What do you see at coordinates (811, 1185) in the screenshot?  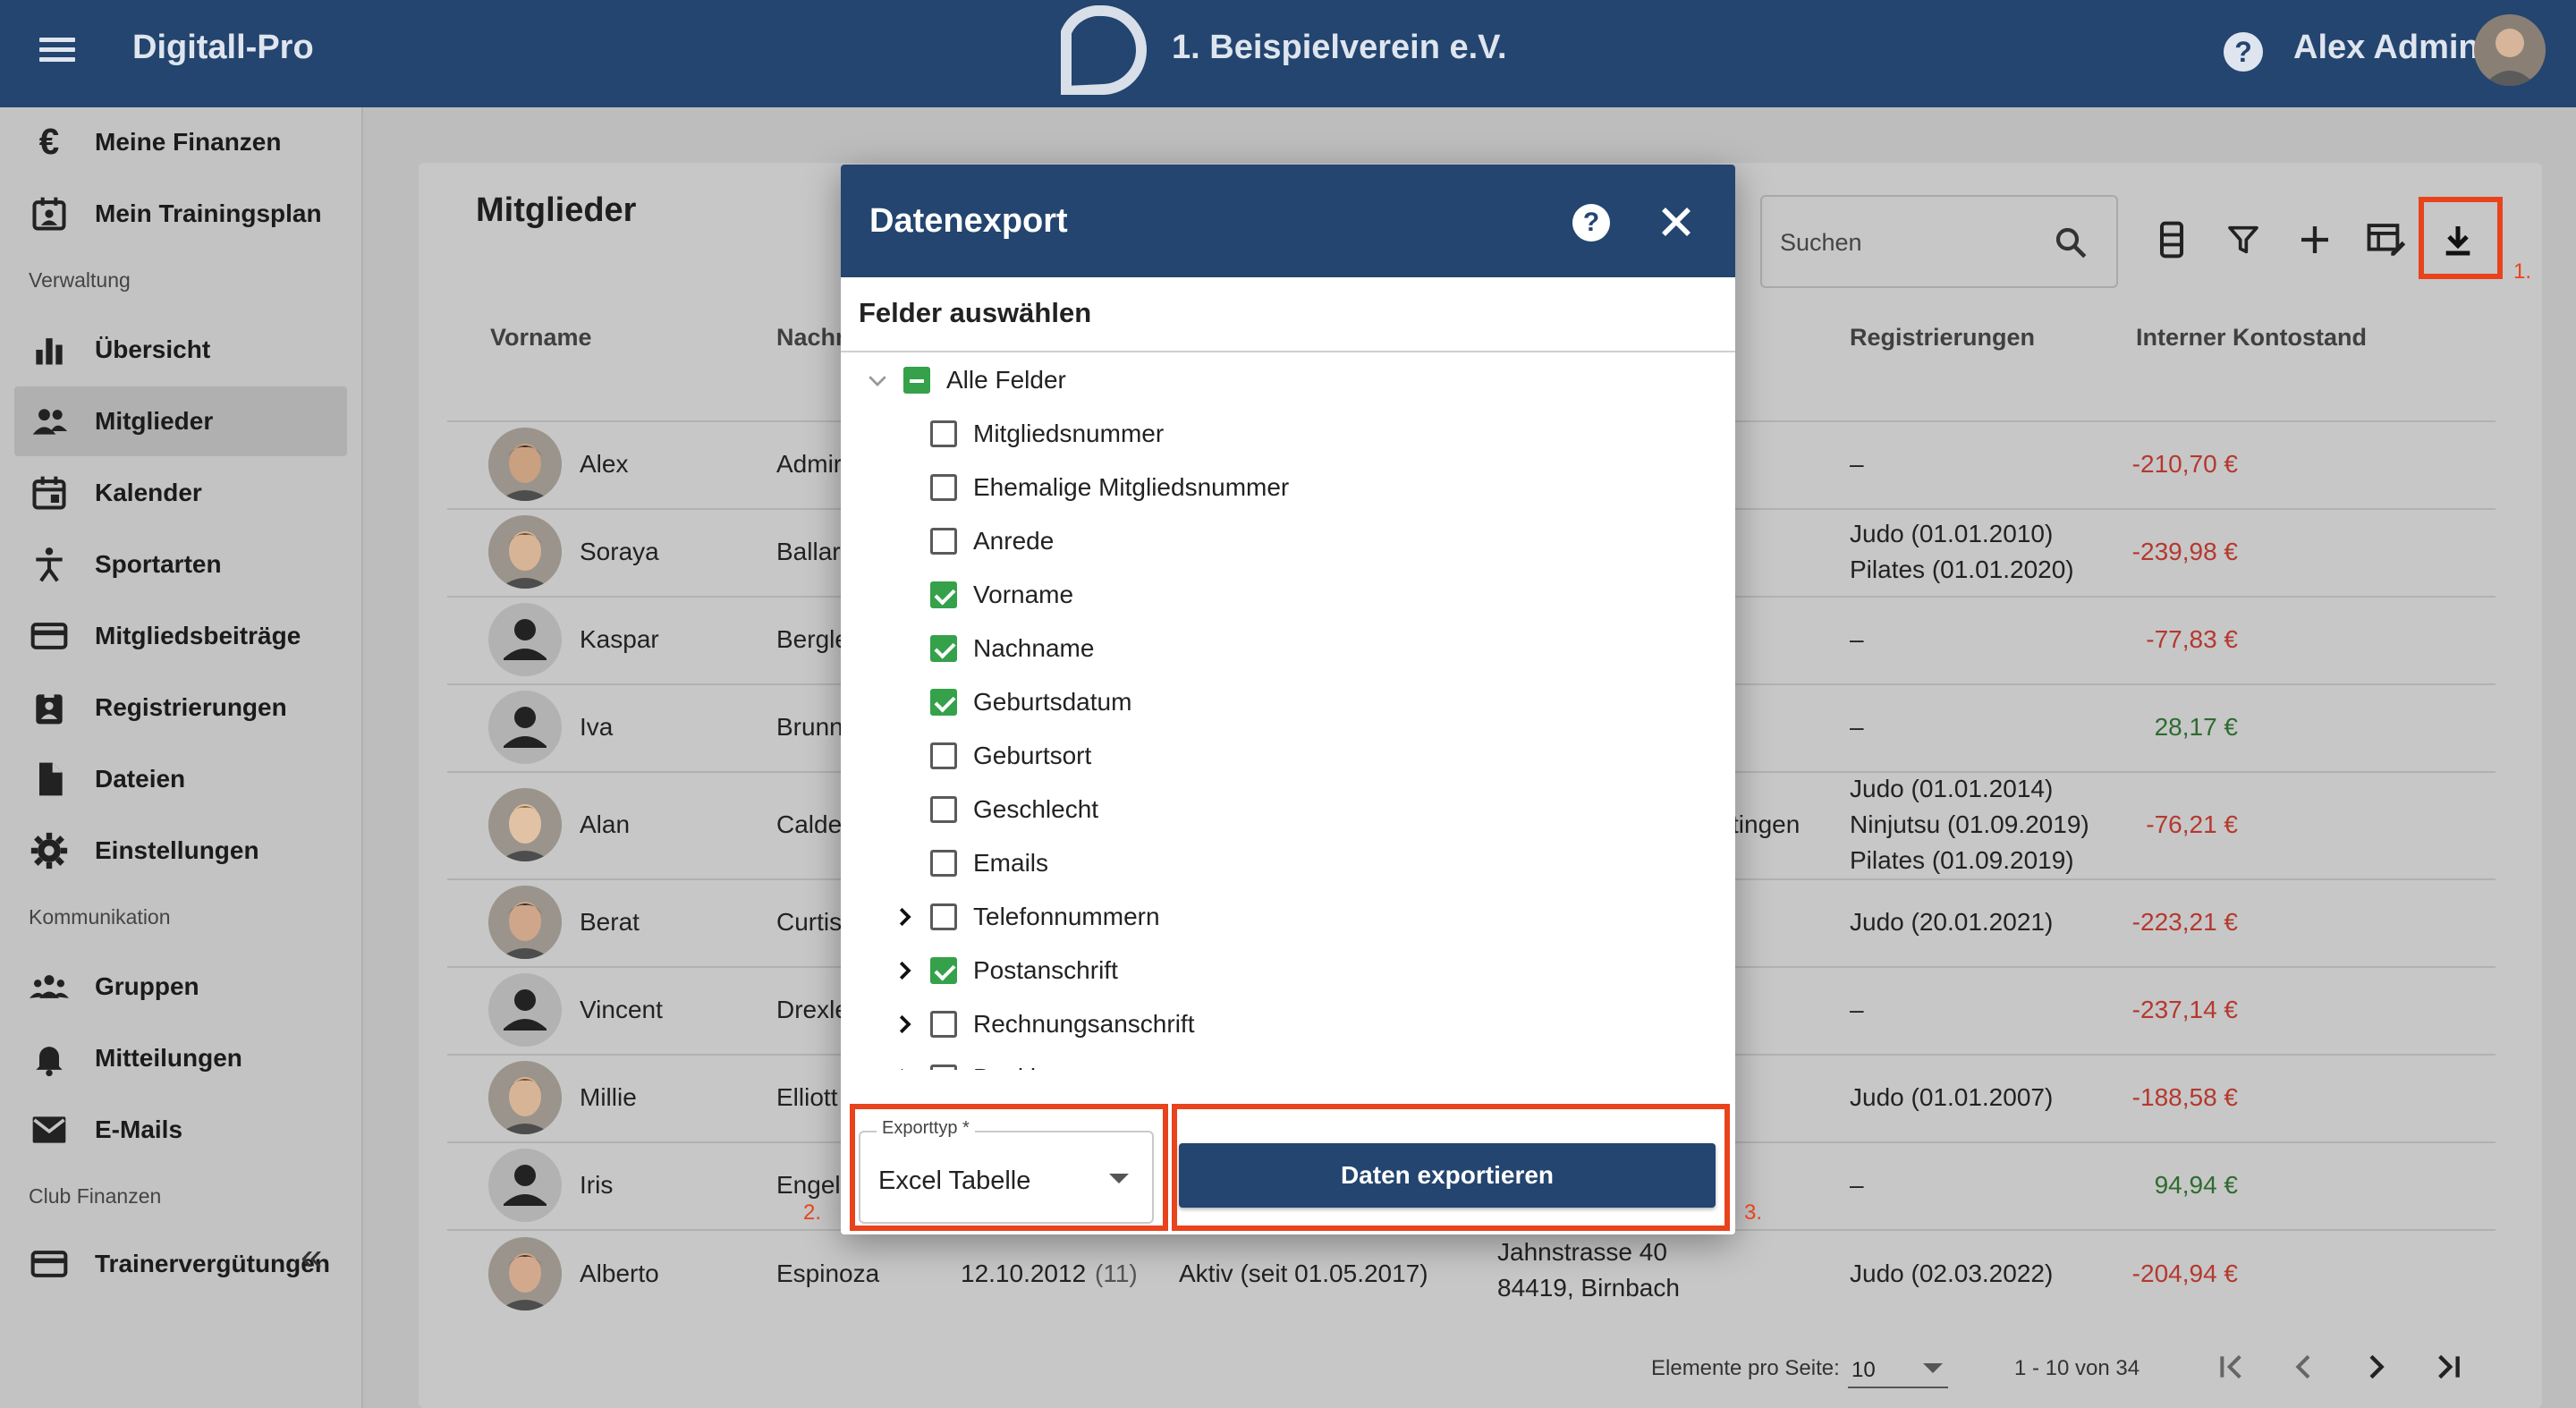 I see `cell-nachname: Engell` at bounding box center [811, 1185].